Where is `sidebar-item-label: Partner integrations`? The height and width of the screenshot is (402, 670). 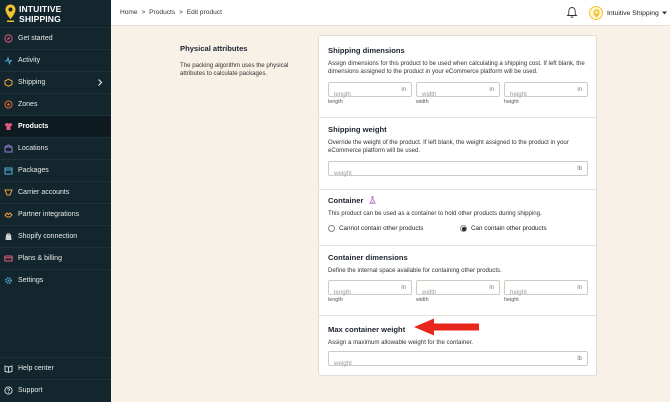
sidebar-item-label: Partner integrations is located at coordinates (49, 214).